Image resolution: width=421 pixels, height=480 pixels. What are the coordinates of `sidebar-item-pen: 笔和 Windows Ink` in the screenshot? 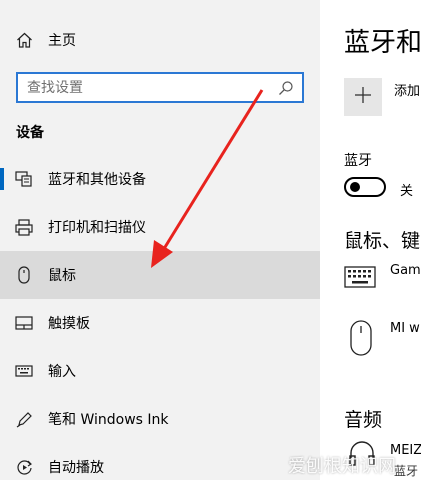 It's located at (160, 419).